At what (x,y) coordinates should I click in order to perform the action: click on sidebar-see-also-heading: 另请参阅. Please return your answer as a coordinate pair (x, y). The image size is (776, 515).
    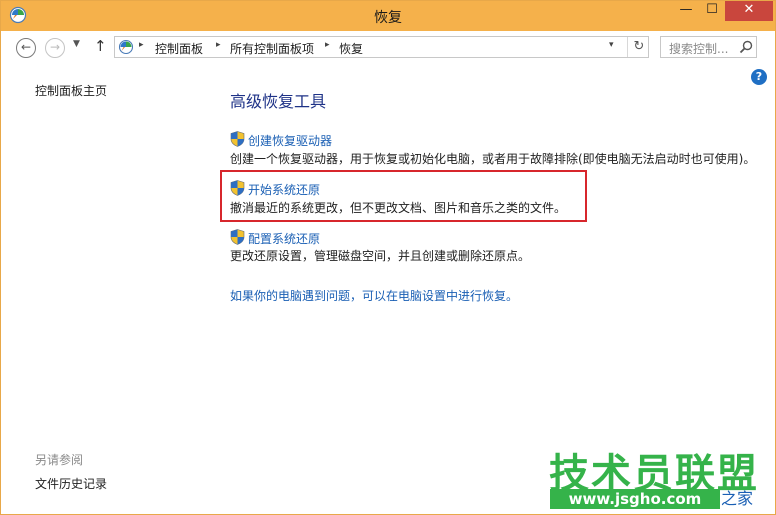
    Looking at the image, I should click on (59, 460).